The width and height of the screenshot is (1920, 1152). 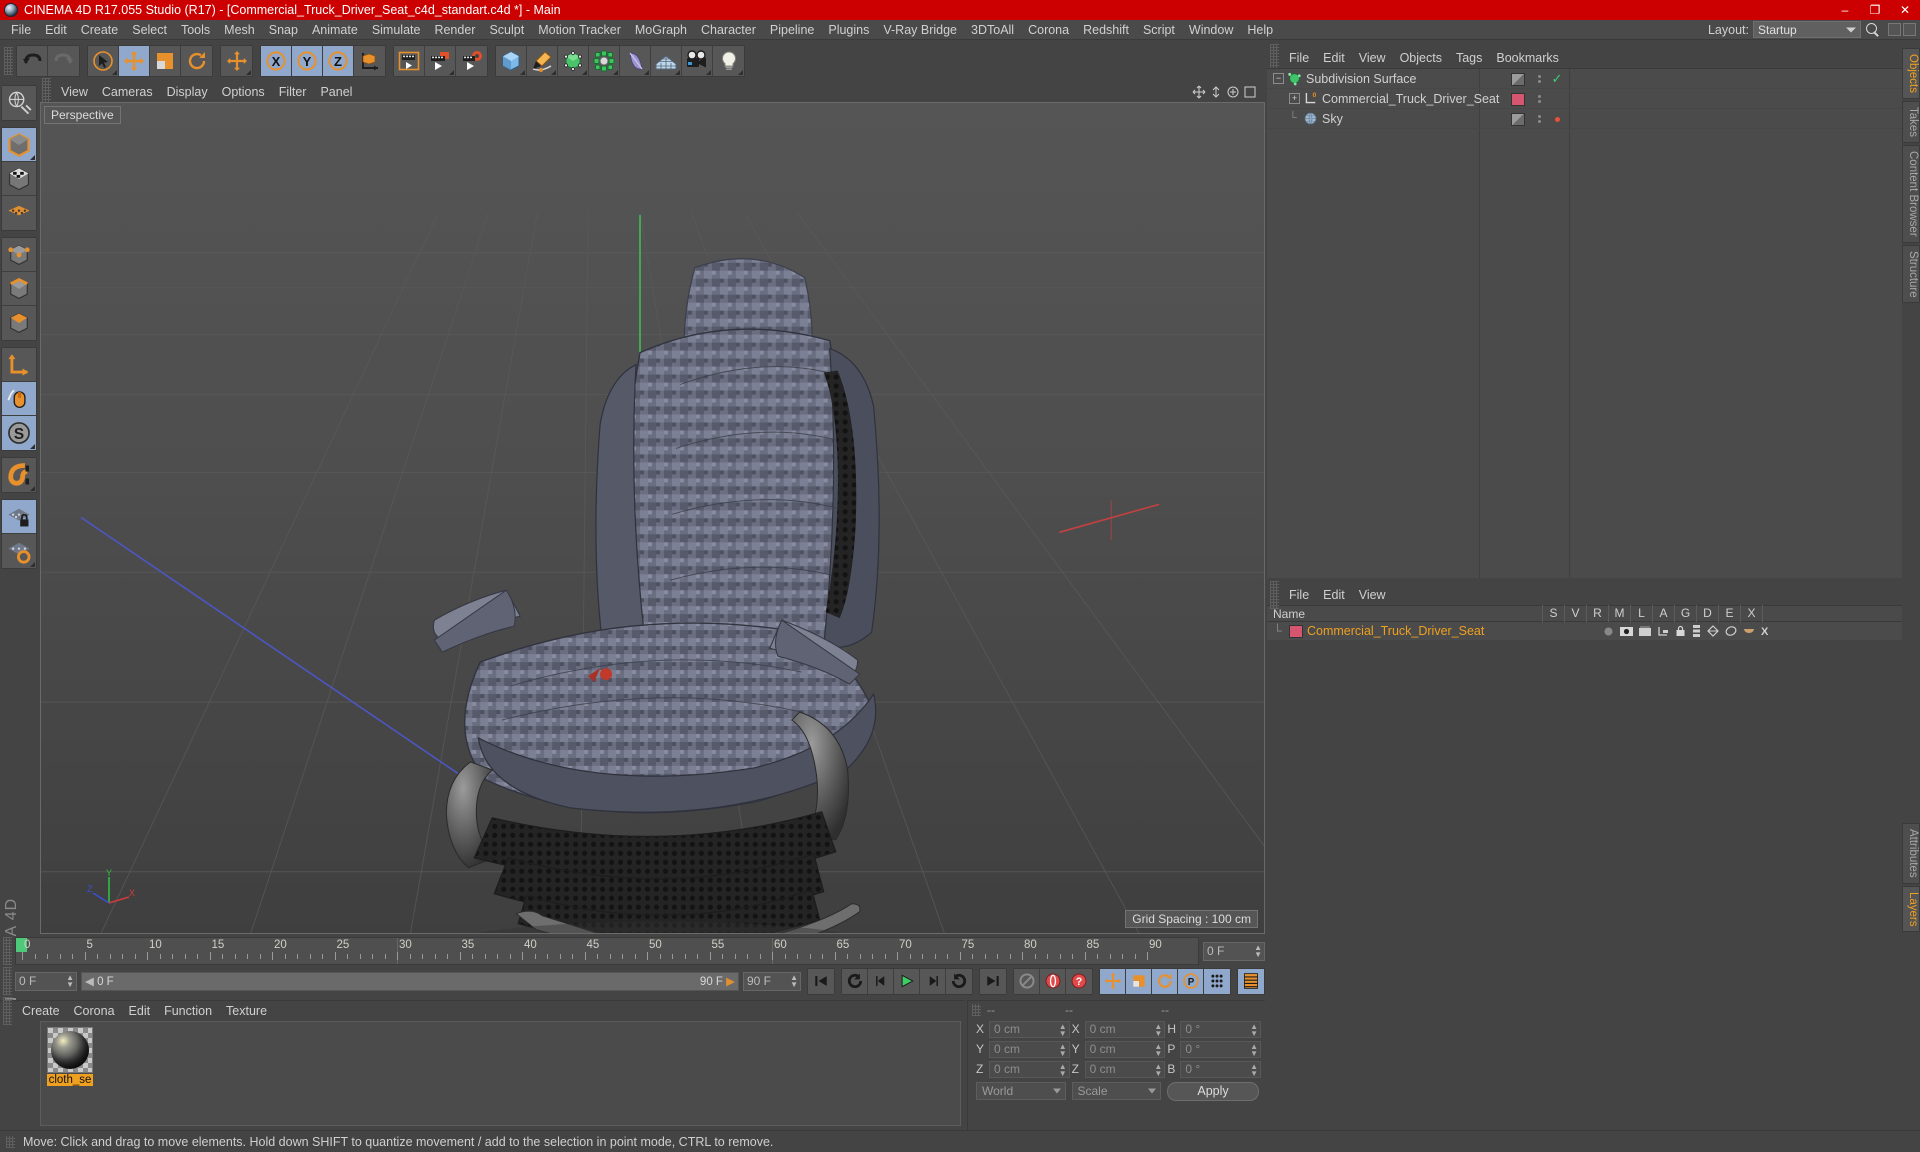 I want to click on key-pla-icon, so click(x=1217, y=981).